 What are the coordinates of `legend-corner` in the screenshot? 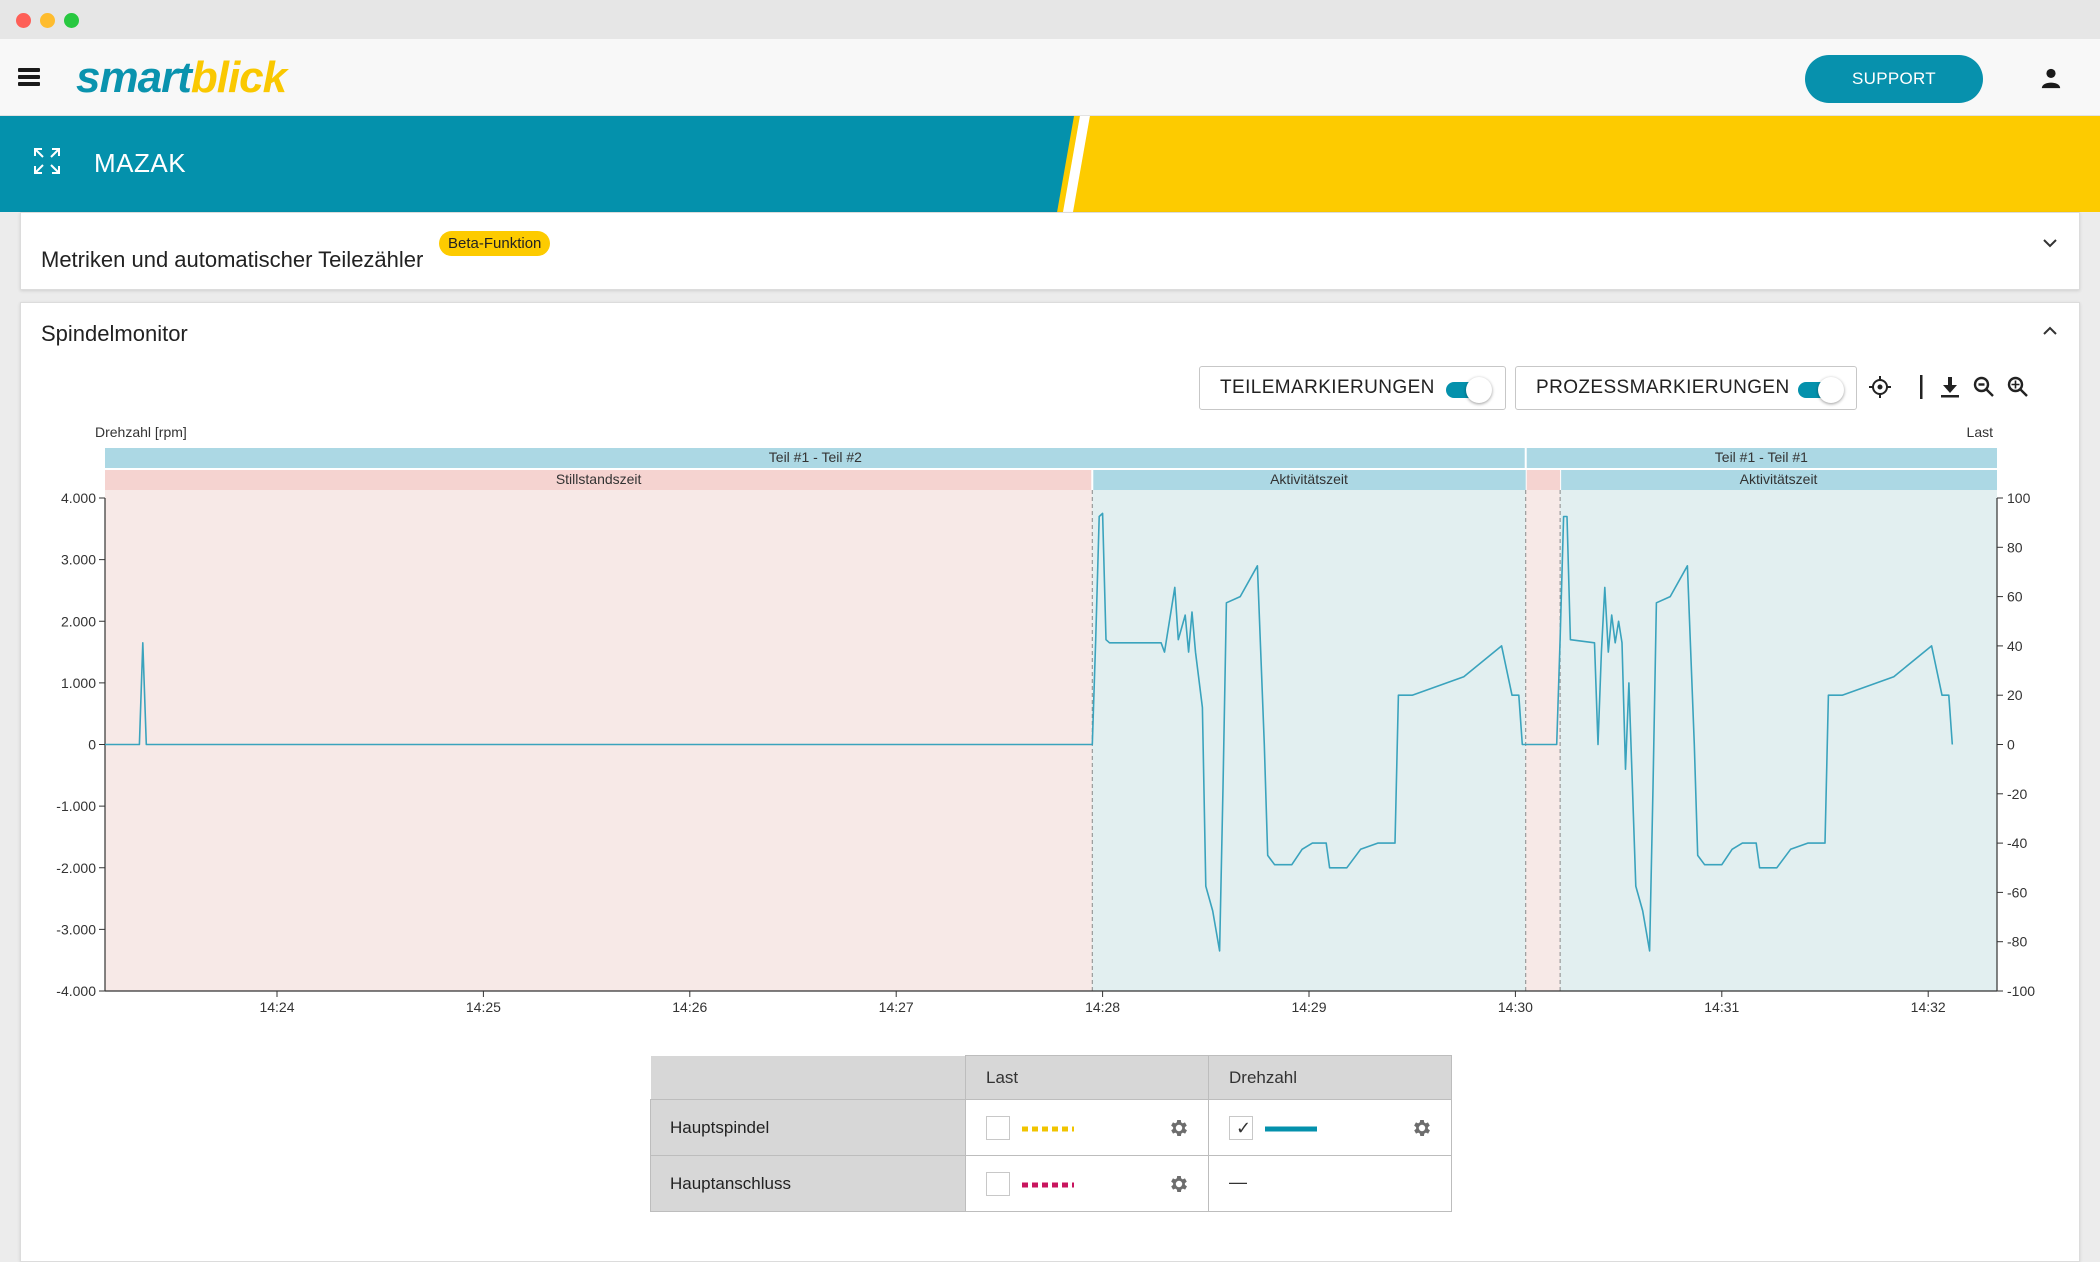 It's located at (808, 1077).